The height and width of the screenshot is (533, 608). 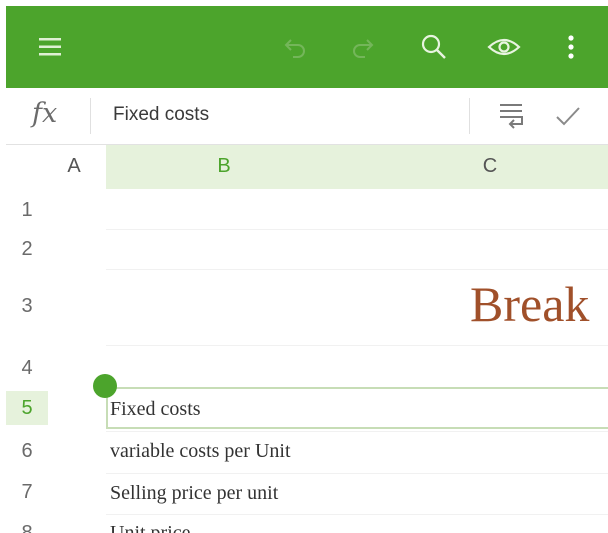 What do you see at coordinates (155, 409) in the screenshot?
I see `cell-b5: Fixed costs` at bounding box center [155, 409].